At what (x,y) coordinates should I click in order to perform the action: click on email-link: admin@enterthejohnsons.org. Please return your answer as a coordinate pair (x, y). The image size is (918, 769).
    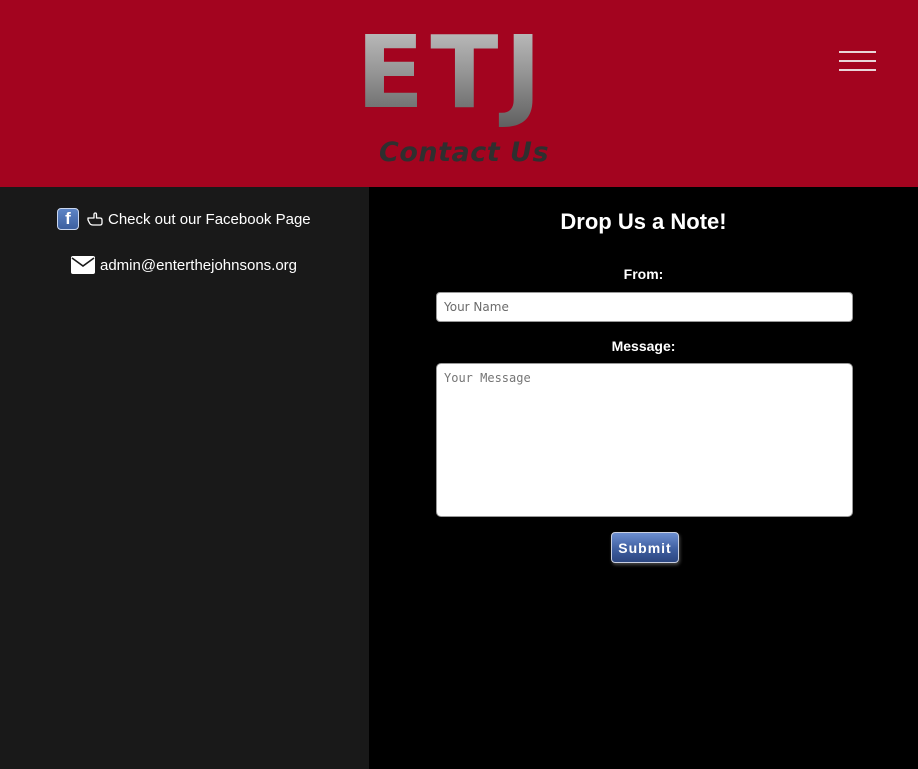
    Looking at the image, I should click on (184, 265).